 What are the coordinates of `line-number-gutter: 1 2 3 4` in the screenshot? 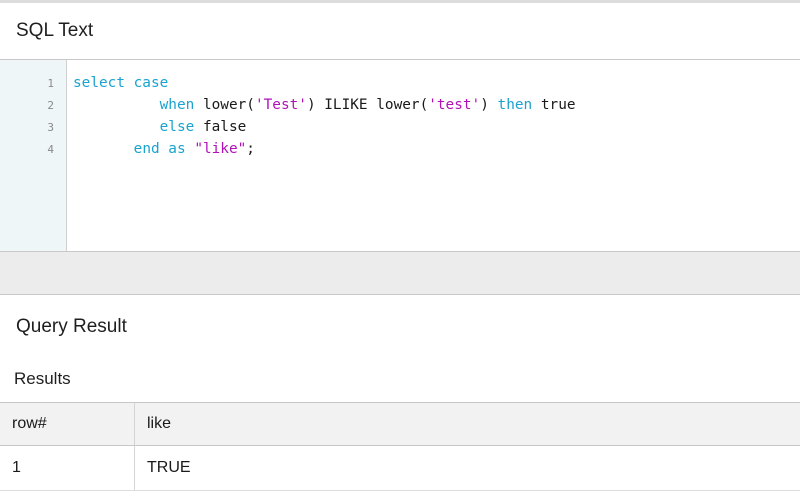 It's located at (33, 155).